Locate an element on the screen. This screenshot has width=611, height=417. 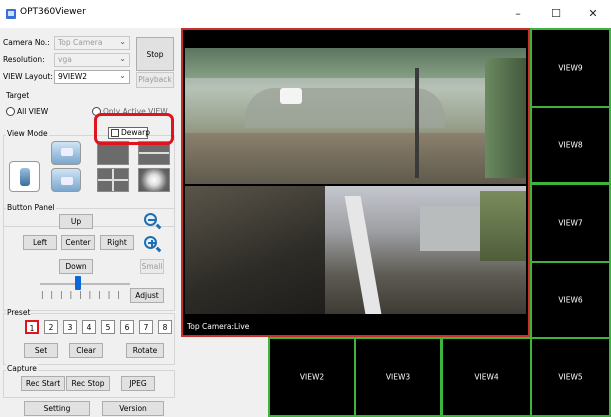
all-view-radio is located at coordinates (10, 111).